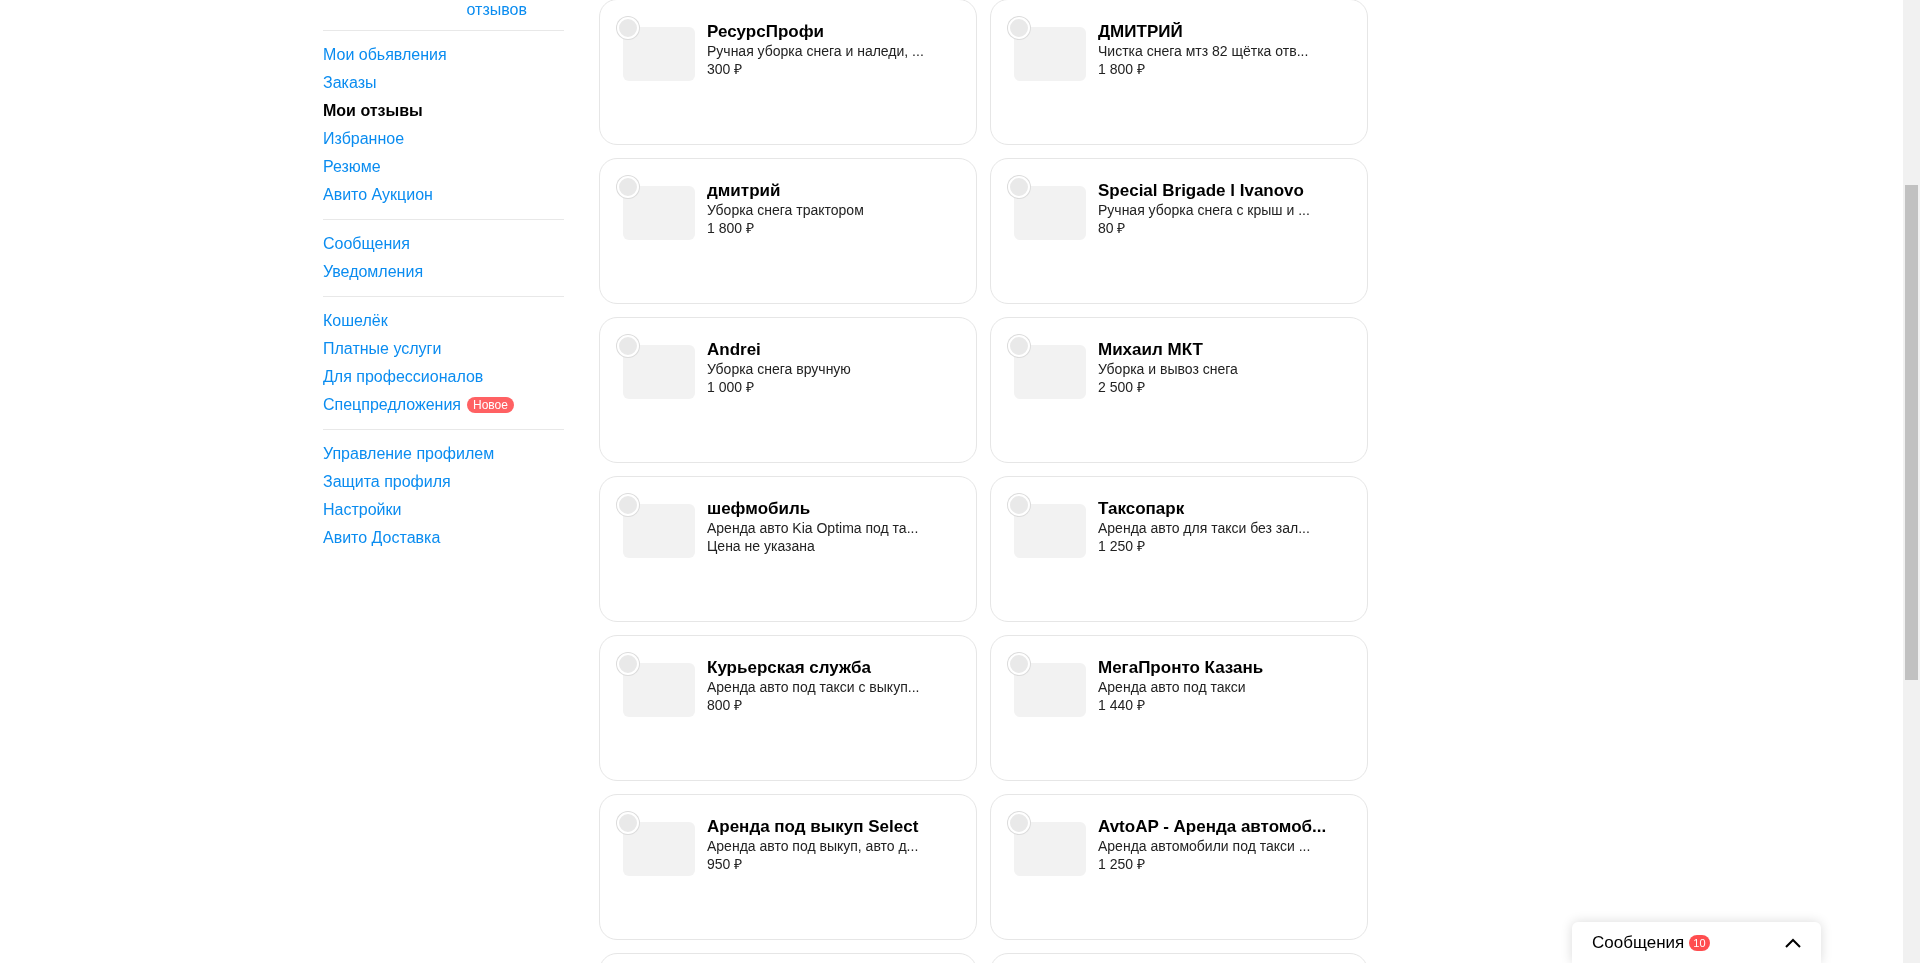 This screenshot has height=963, width=1920. Describe the element at coordinates (788, 231) in the screenshot. I see `seller-card: дмитрий Уборка снега трактором 1 800 ₽` at that location.